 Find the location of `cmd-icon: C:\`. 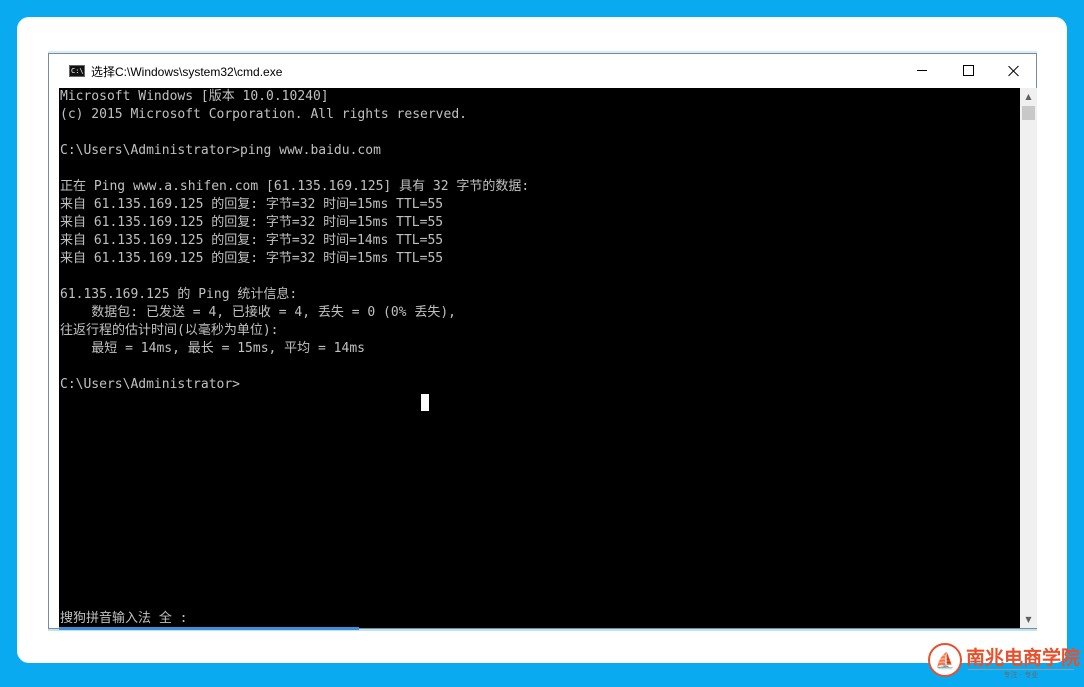

cmd-icon: C:\ is located at coordinates (77, 71).